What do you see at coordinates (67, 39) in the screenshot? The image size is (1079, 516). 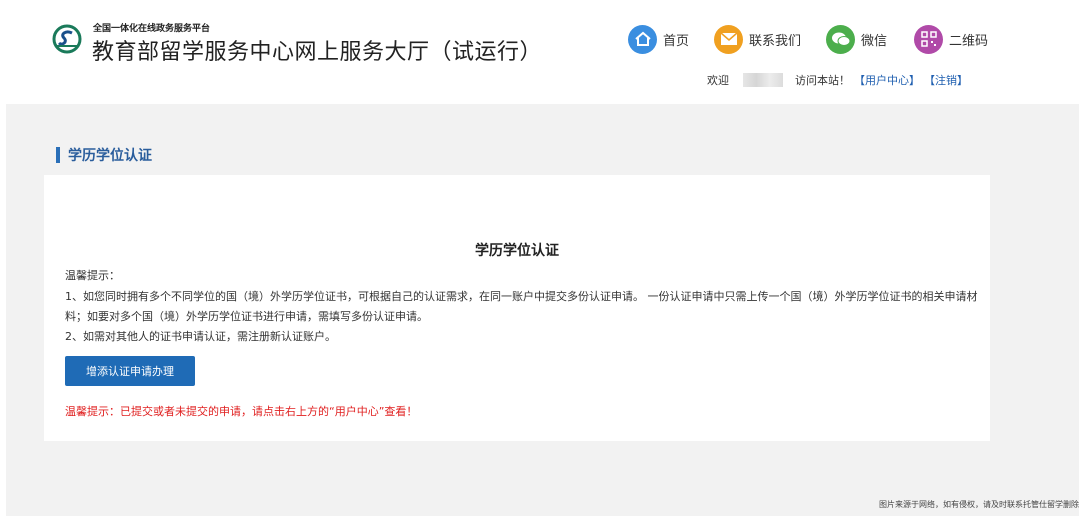 I see `platform-logo-icon` at bounding box center [67, 39].